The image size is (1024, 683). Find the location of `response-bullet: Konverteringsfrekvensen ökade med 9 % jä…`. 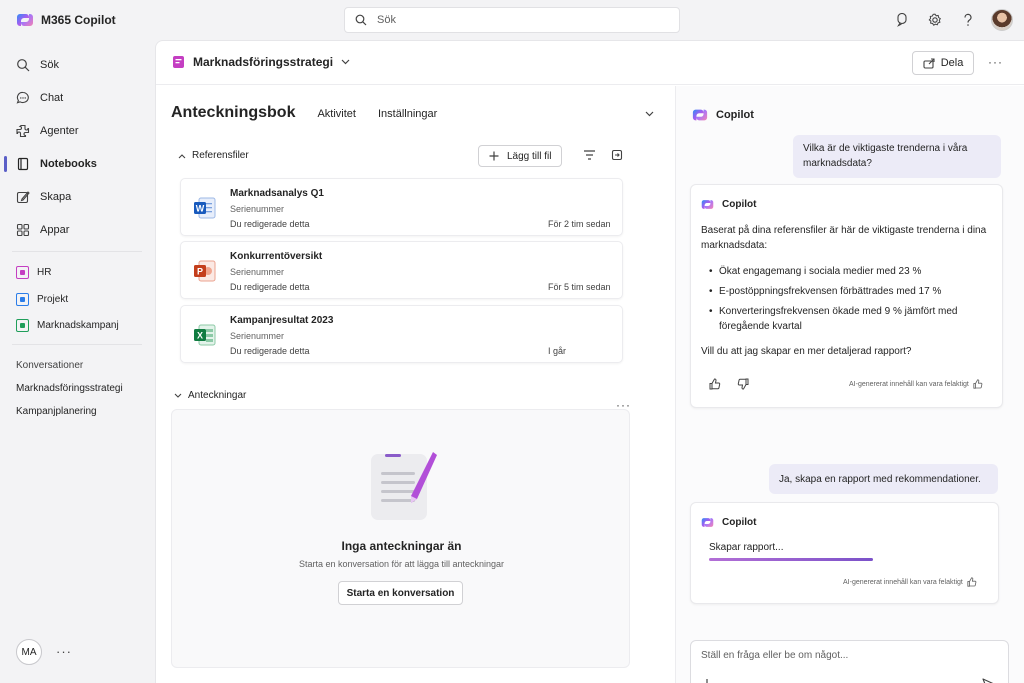

response-bullet: Konverteringsfrekvensen ökade med 9 % jä… is located at coordinates (849, 319).